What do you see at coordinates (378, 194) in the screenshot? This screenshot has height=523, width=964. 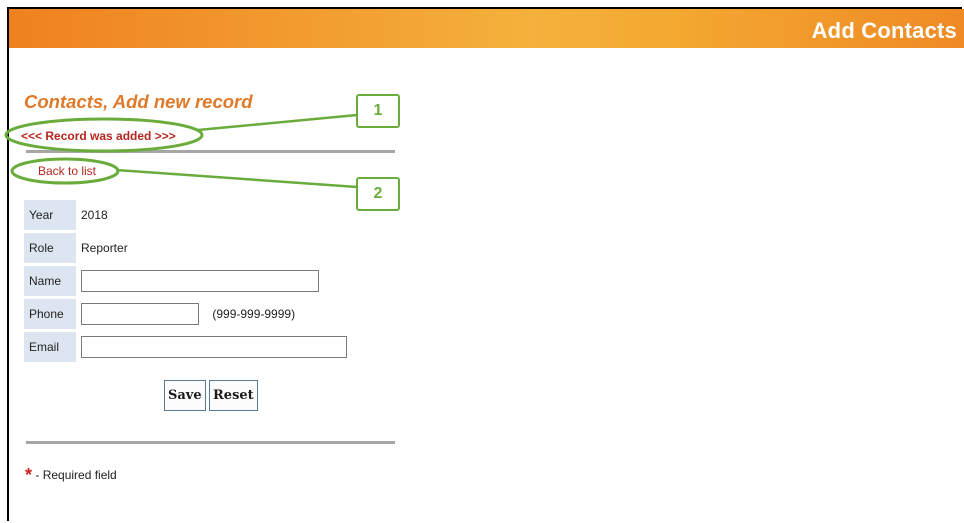 I see `callout-badge-2: 2` at bounding box center [378, 194].